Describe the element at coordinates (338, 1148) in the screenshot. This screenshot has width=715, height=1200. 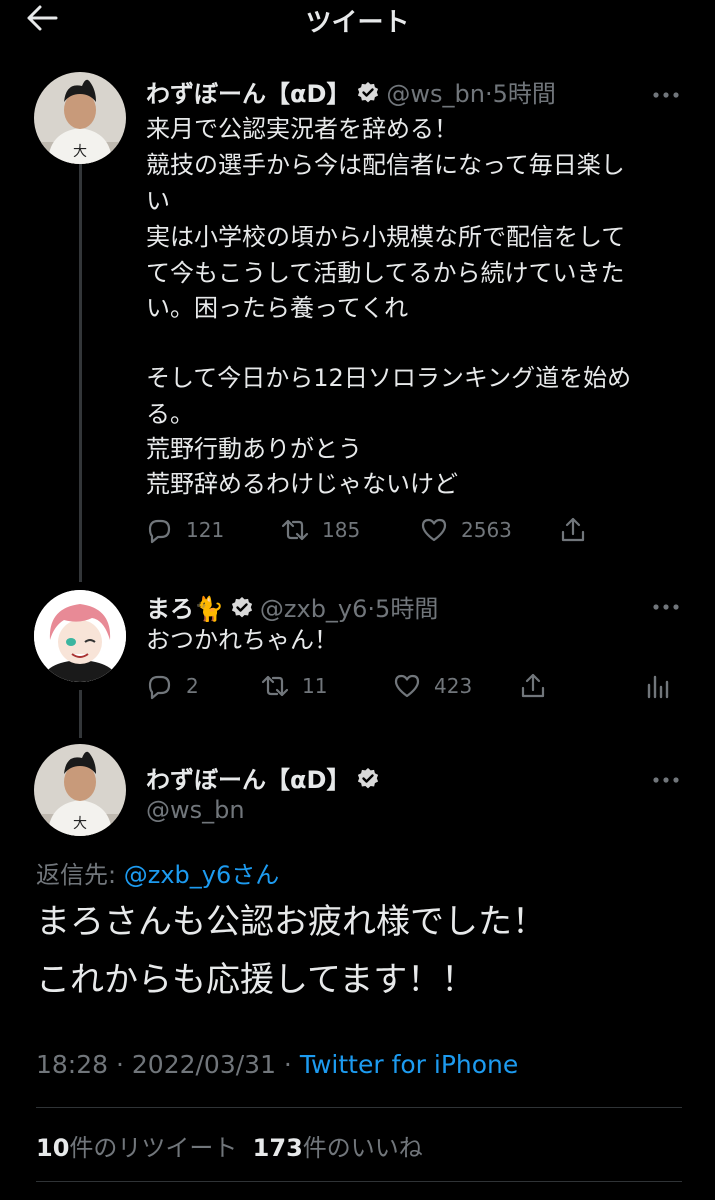
I see `like-stat: 173件のいいね` at that location.